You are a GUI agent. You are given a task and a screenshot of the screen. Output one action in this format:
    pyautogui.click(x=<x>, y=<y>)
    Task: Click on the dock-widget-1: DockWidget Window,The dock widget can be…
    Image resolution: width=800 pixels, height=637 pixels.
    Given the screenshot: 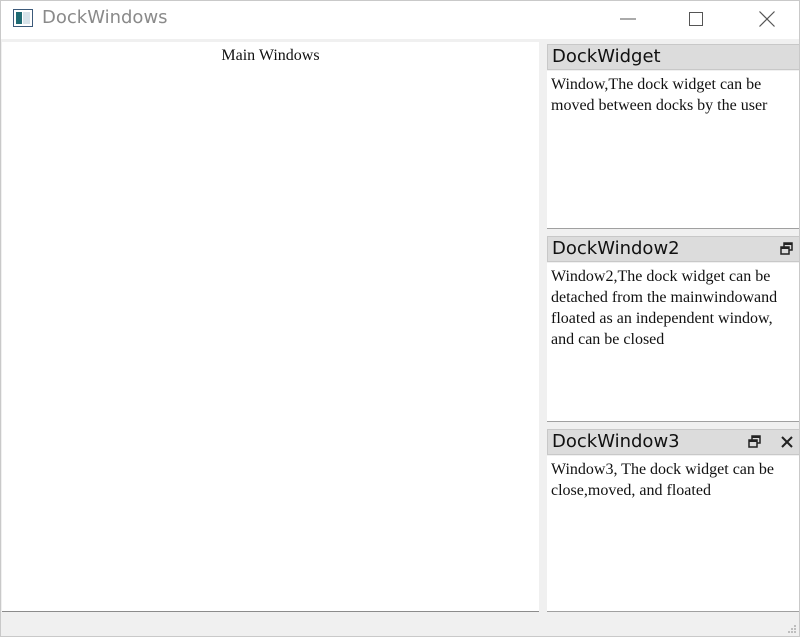 What is the action you would take?
    pyautogui.click(x=672, y=136)
    